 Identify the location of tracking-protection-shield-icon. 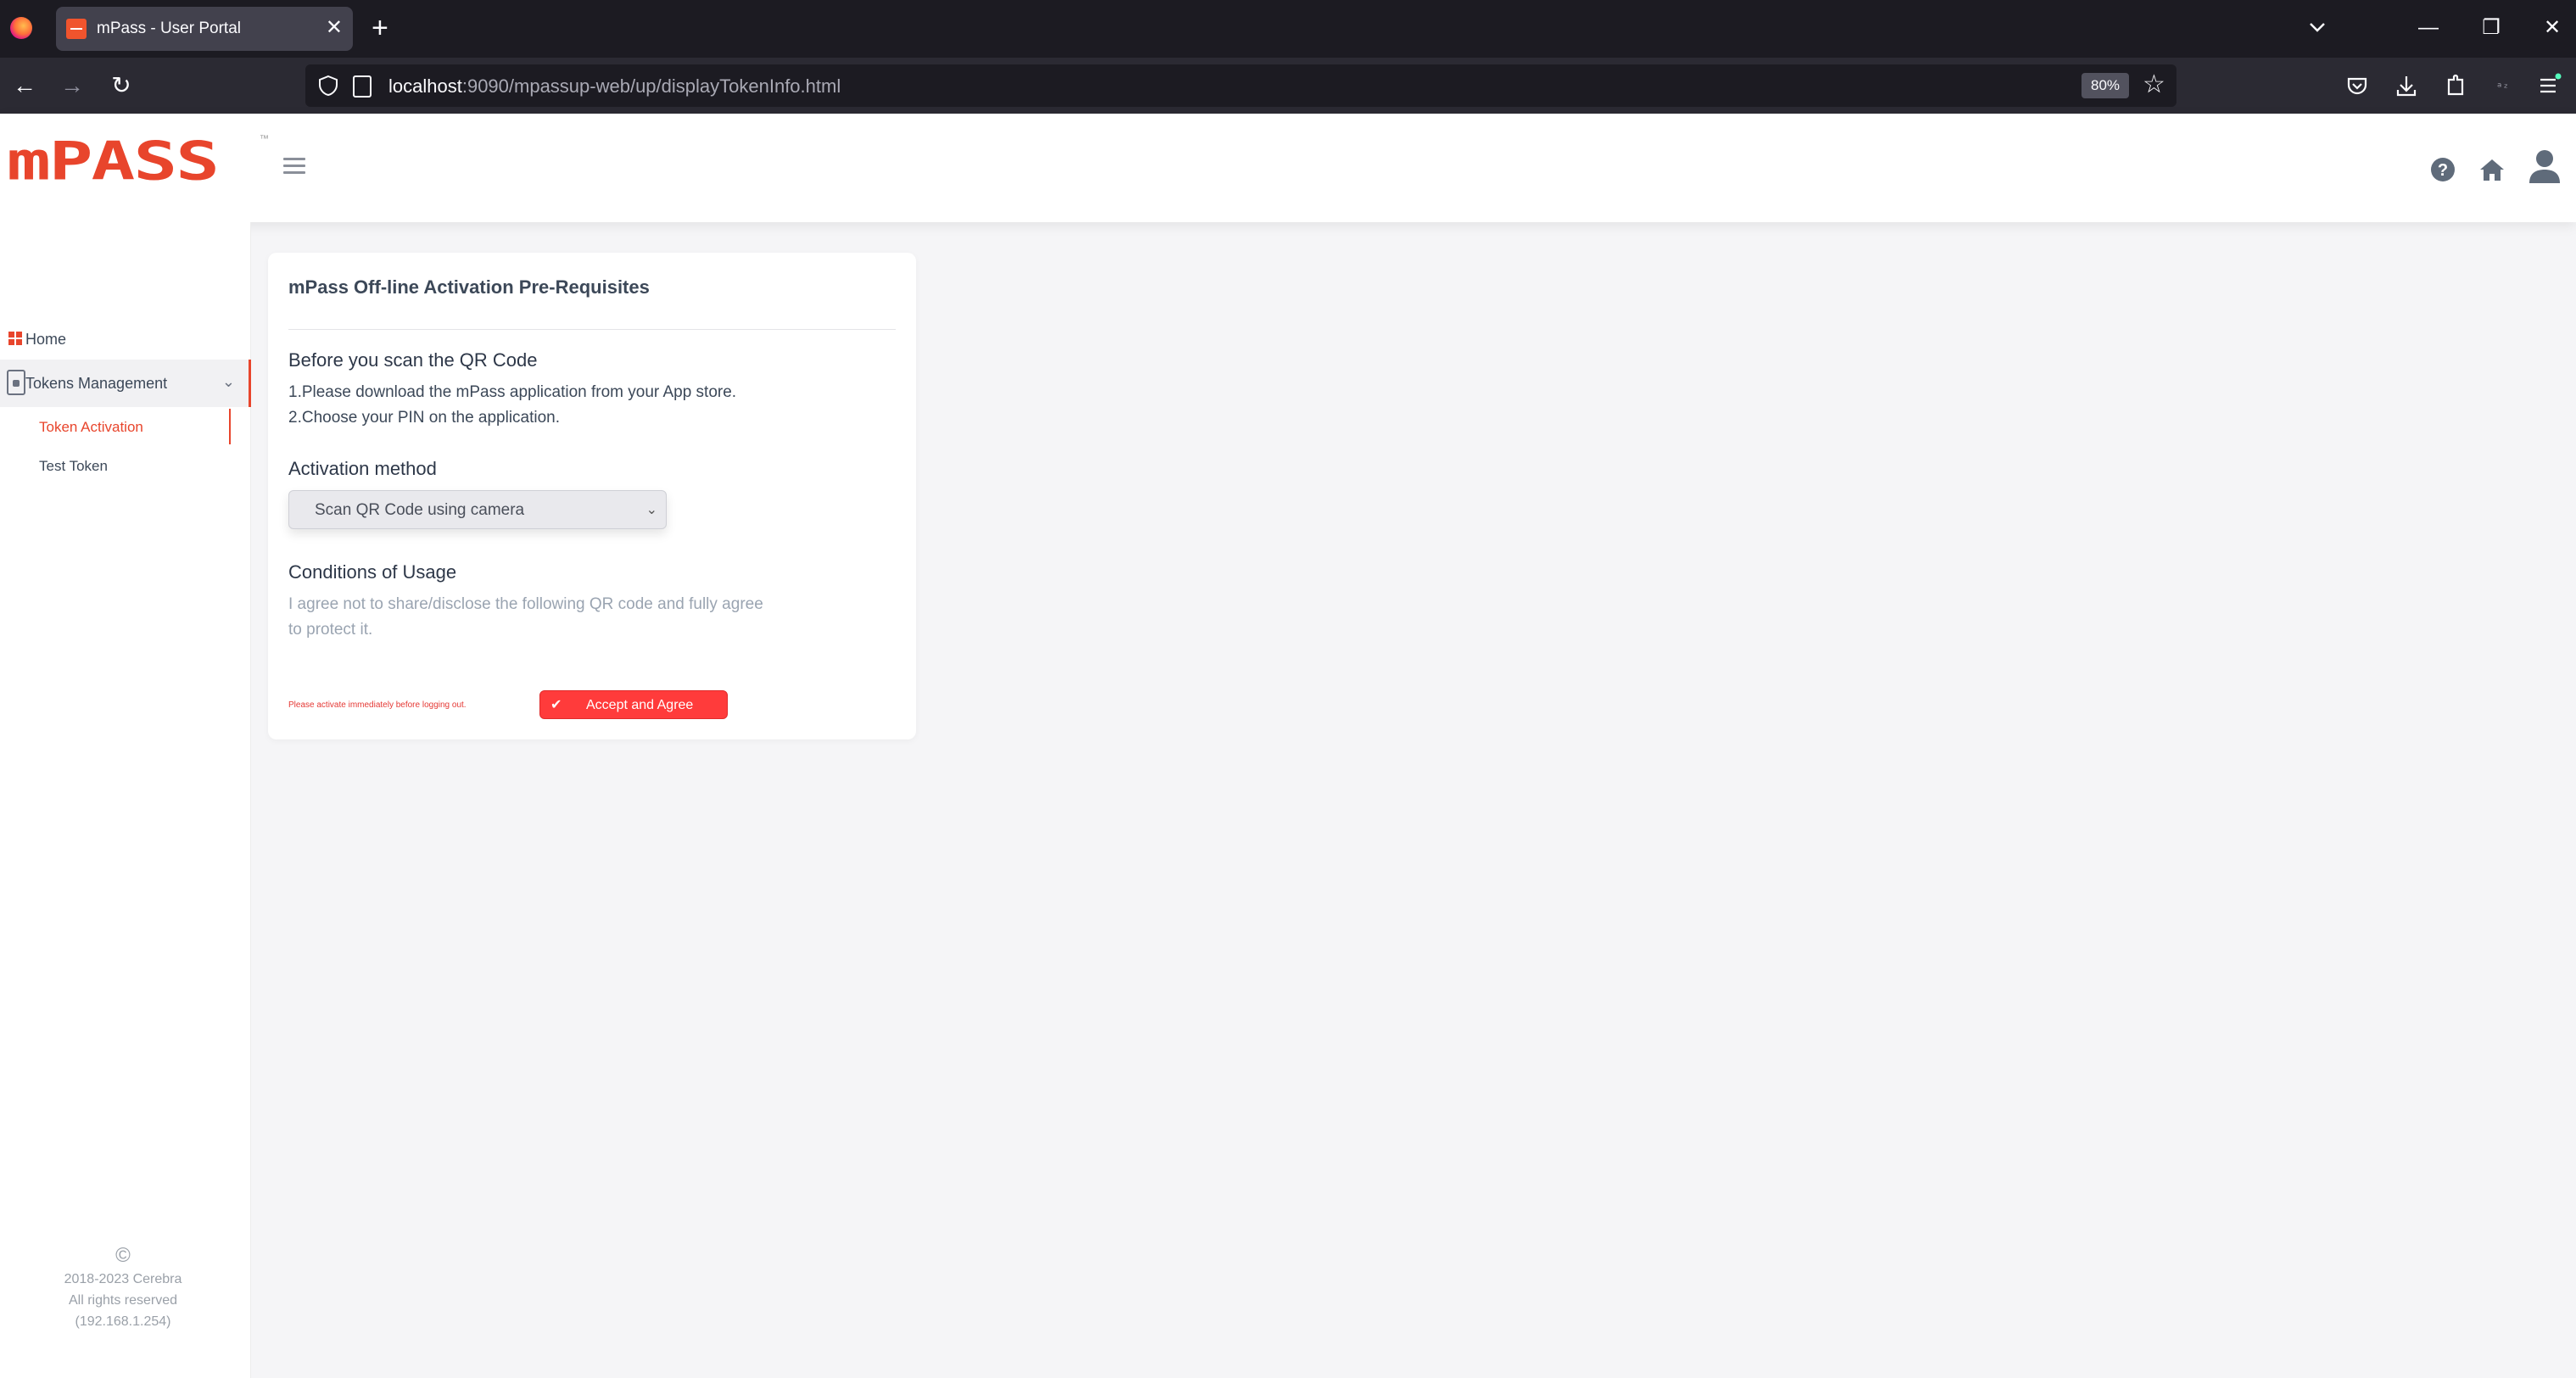
(328, 86).